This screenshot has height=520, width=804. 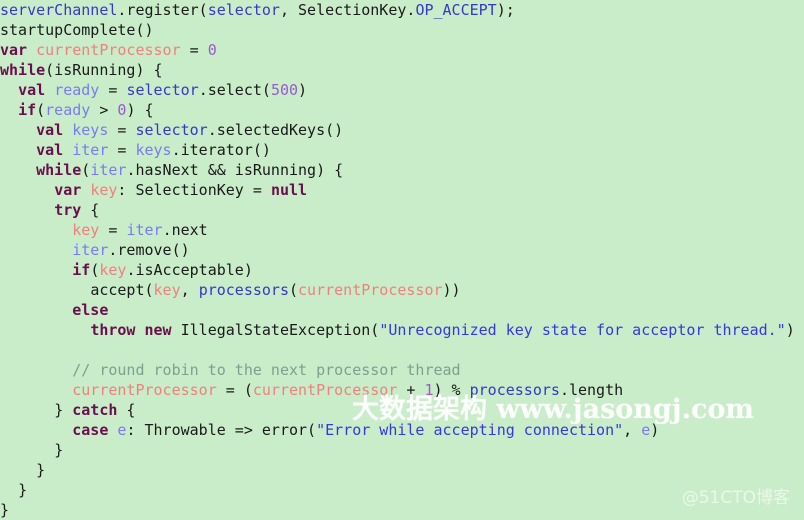 I want to click on token-plain: .remove(), so click(x=149, y=250).